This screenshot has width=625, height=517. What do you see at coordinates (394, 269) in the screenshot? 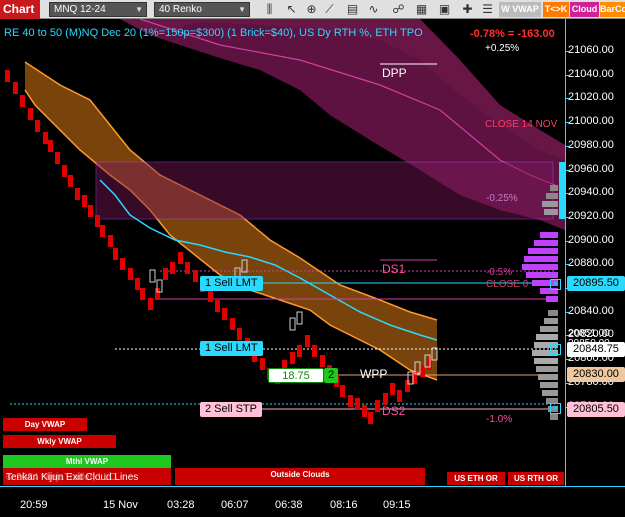
I see `ds1-label: DS1` at bounding box center [394, 269].